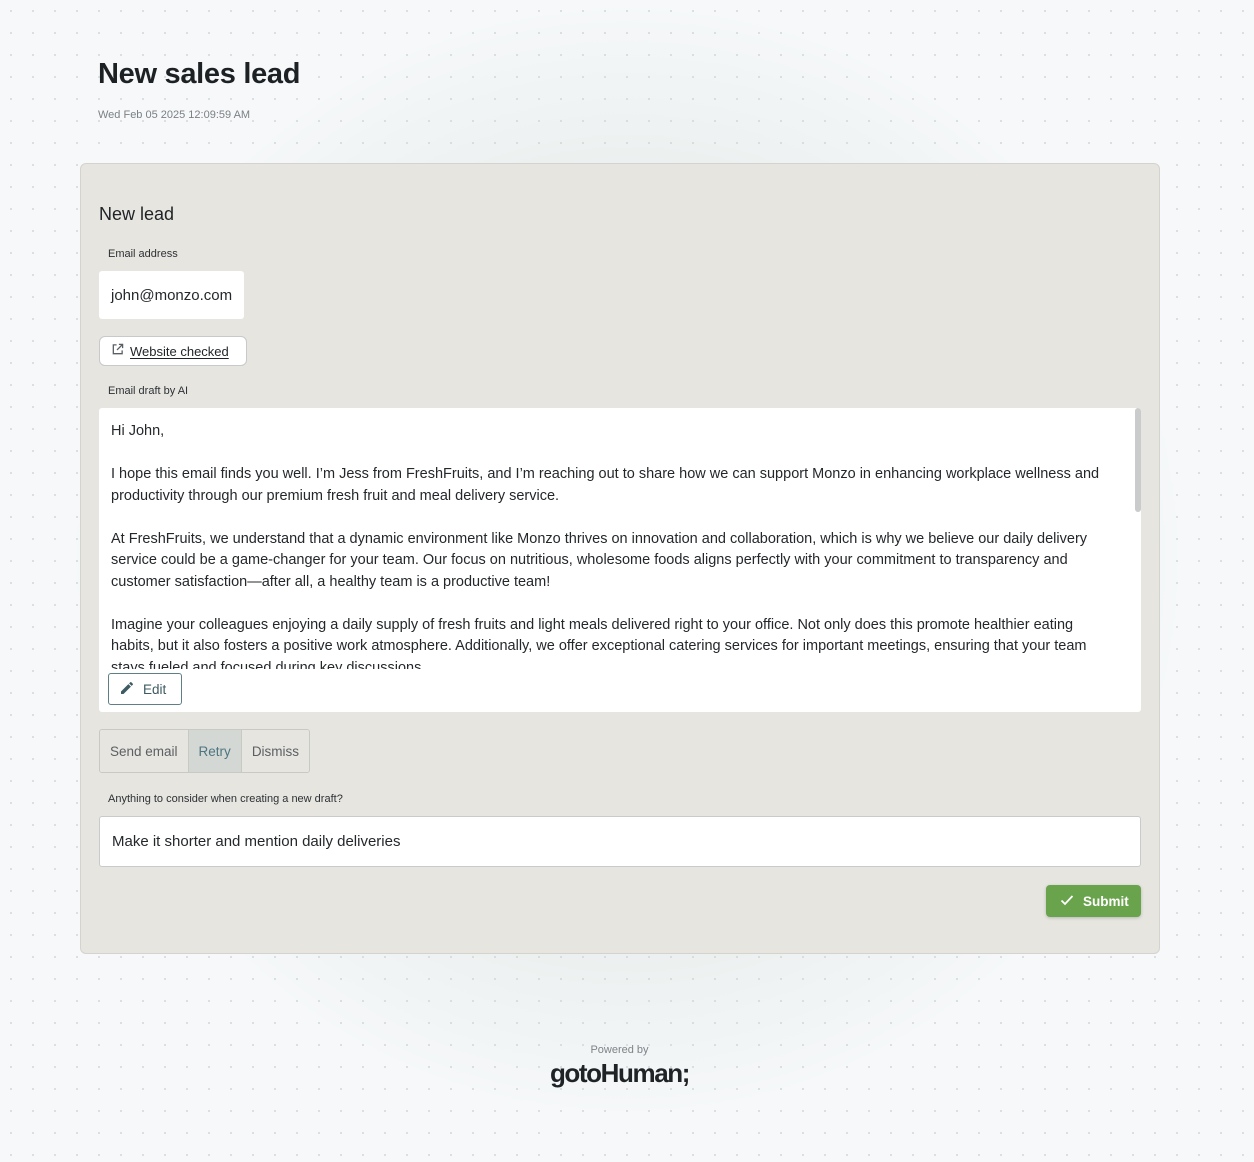 The image size is (1254, 1162). I want to click on page-title: New sales lead, so click(199, 74).